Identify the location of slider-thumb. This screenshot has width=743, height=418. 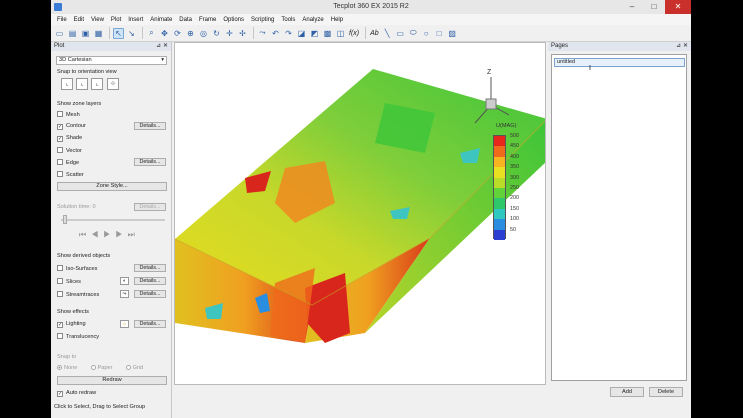
(65, 219).